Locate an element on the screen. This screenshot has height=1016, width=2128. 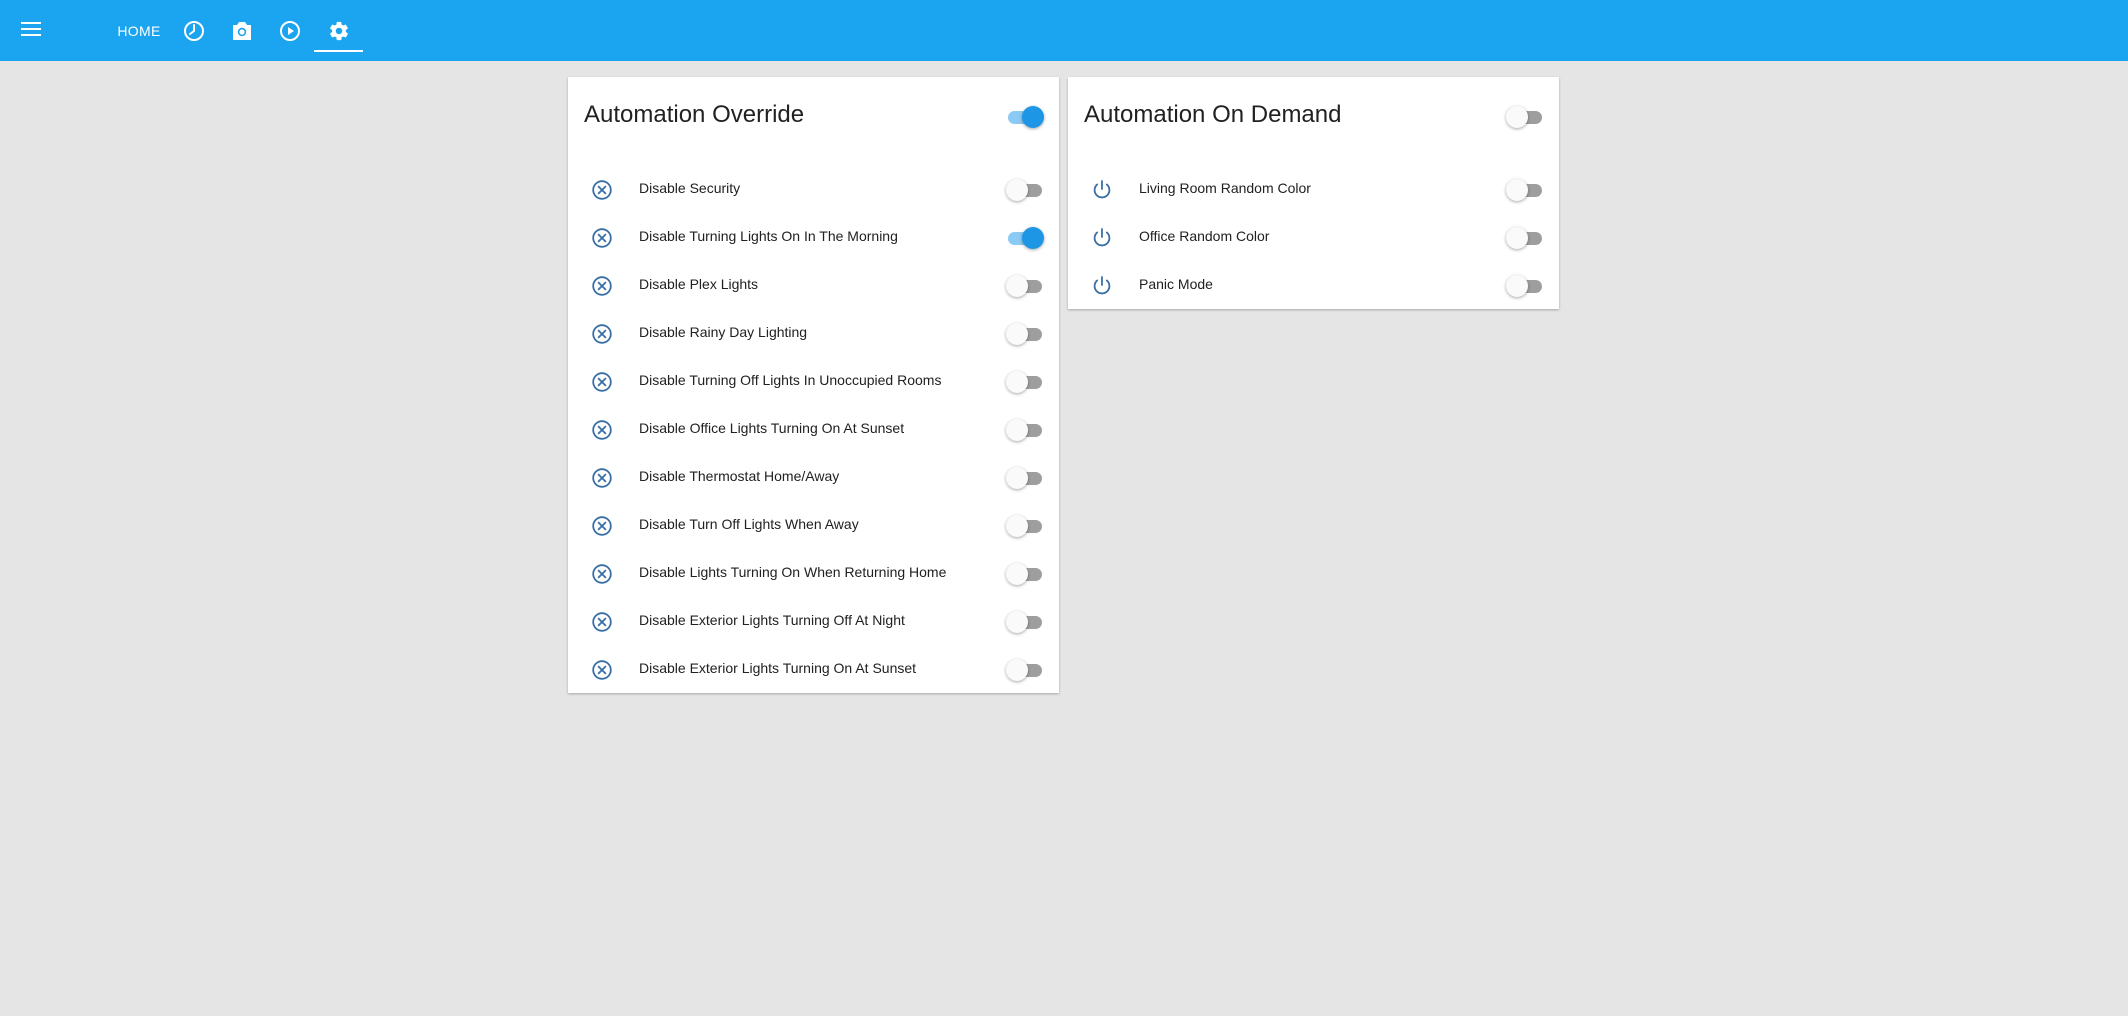
tab-play is located at coordinates (290, 30).